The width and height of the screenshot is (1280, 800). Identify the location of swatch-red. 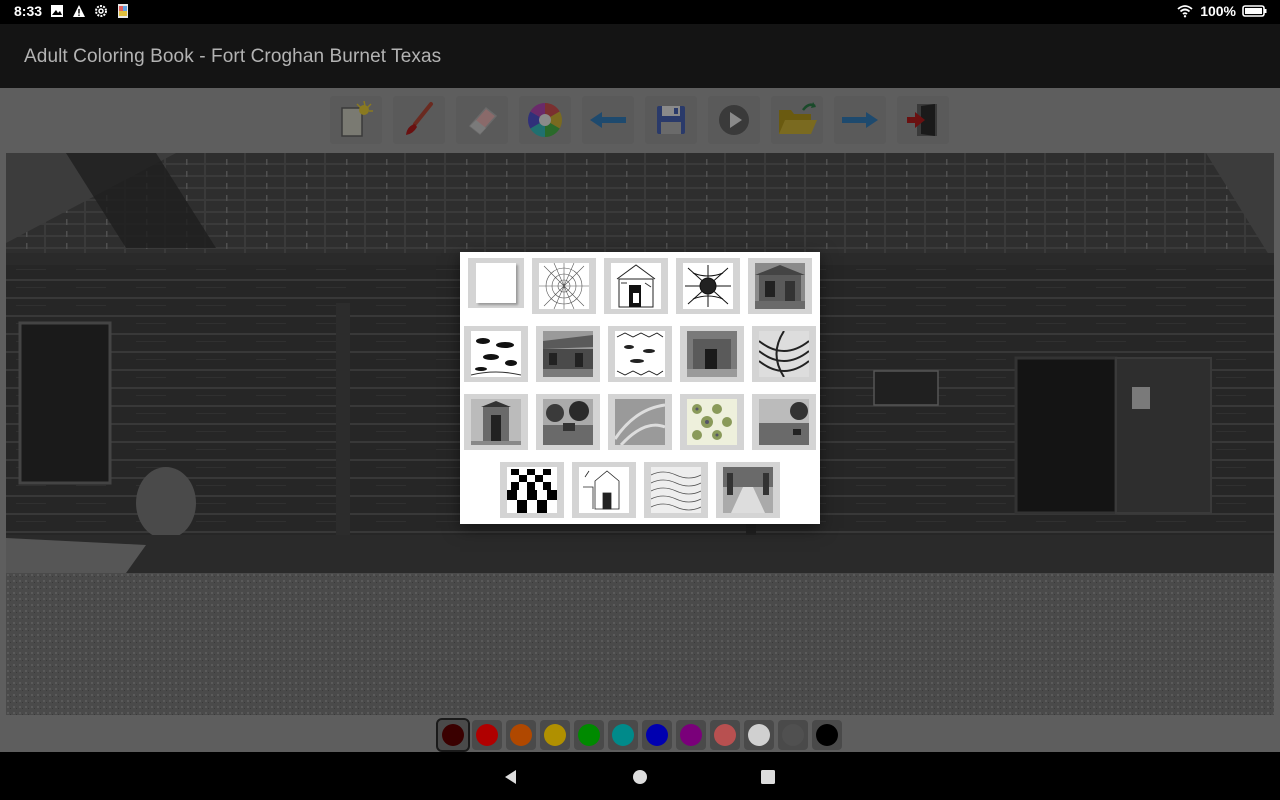
(487, 735).